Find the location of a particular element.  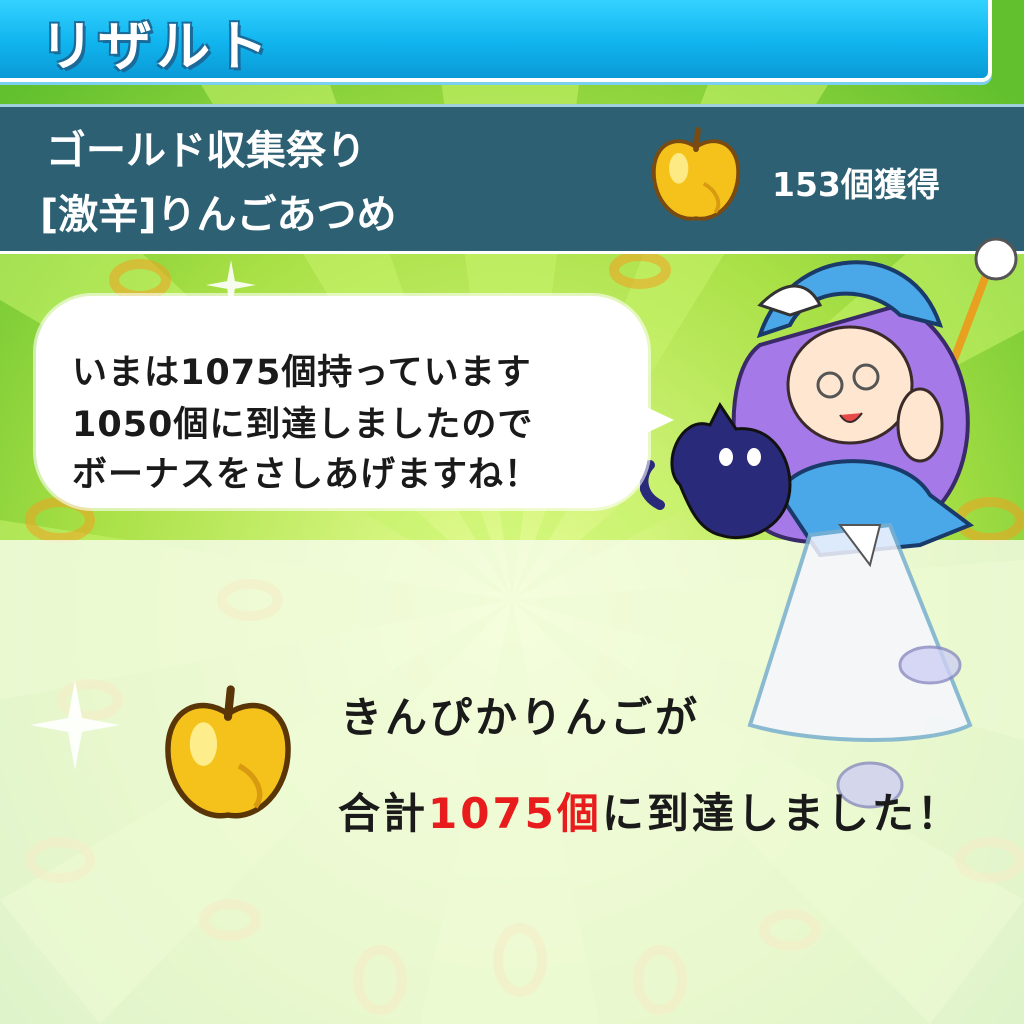

result-line-2: 合計1075個に到達しました！ is located at coordinates (650, 810).